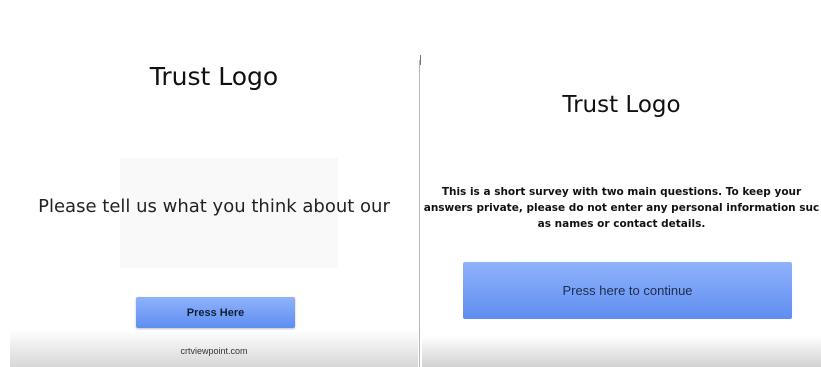 Image resolution: width=821 pixels, height=367 pixels. I want to click on continue-button: Press here to continue, so click(627, 290).